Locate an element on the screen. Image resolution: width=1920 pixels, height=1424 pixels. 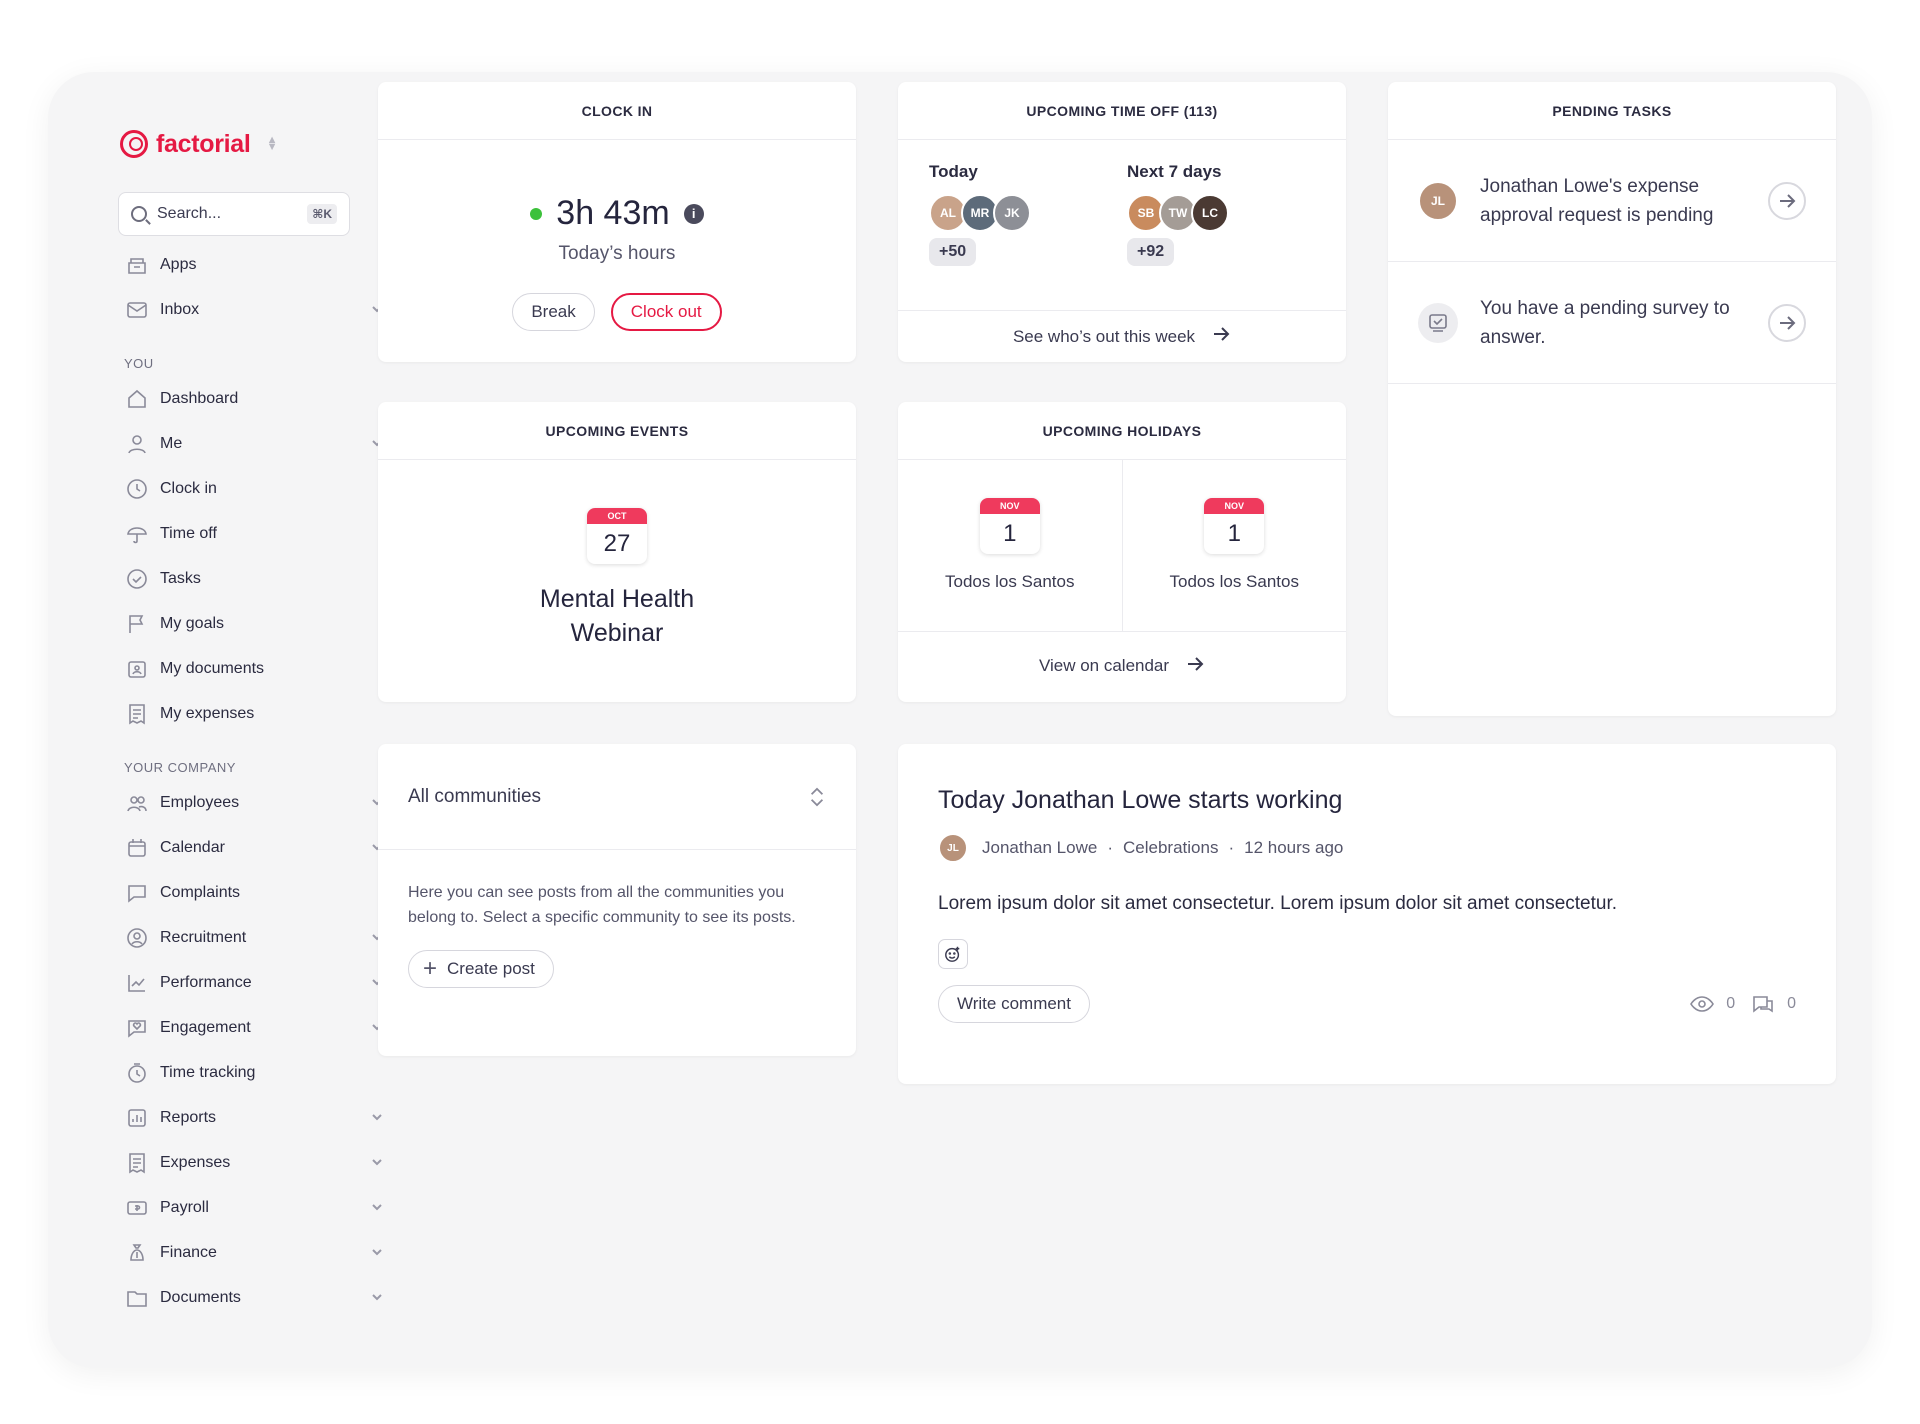
inbox-icon is located at coordinates (137, 310).